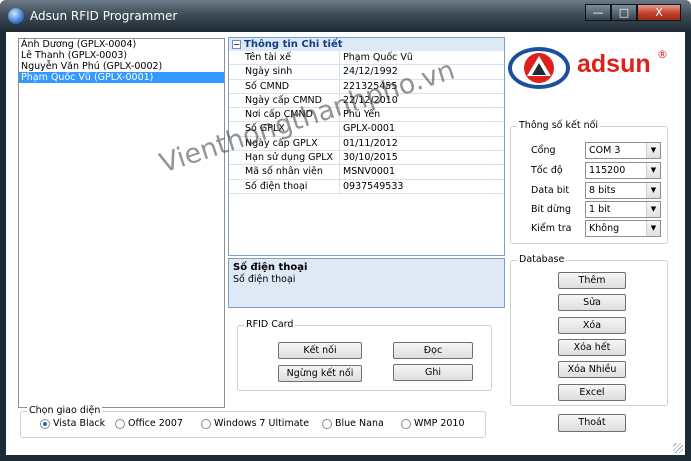 The height and width of the screenshot is (461, 691). What do you see at coordinates (422, 186) in the screenshot?
I see `property-value: 0937549533` at bounding box center [422, 186].